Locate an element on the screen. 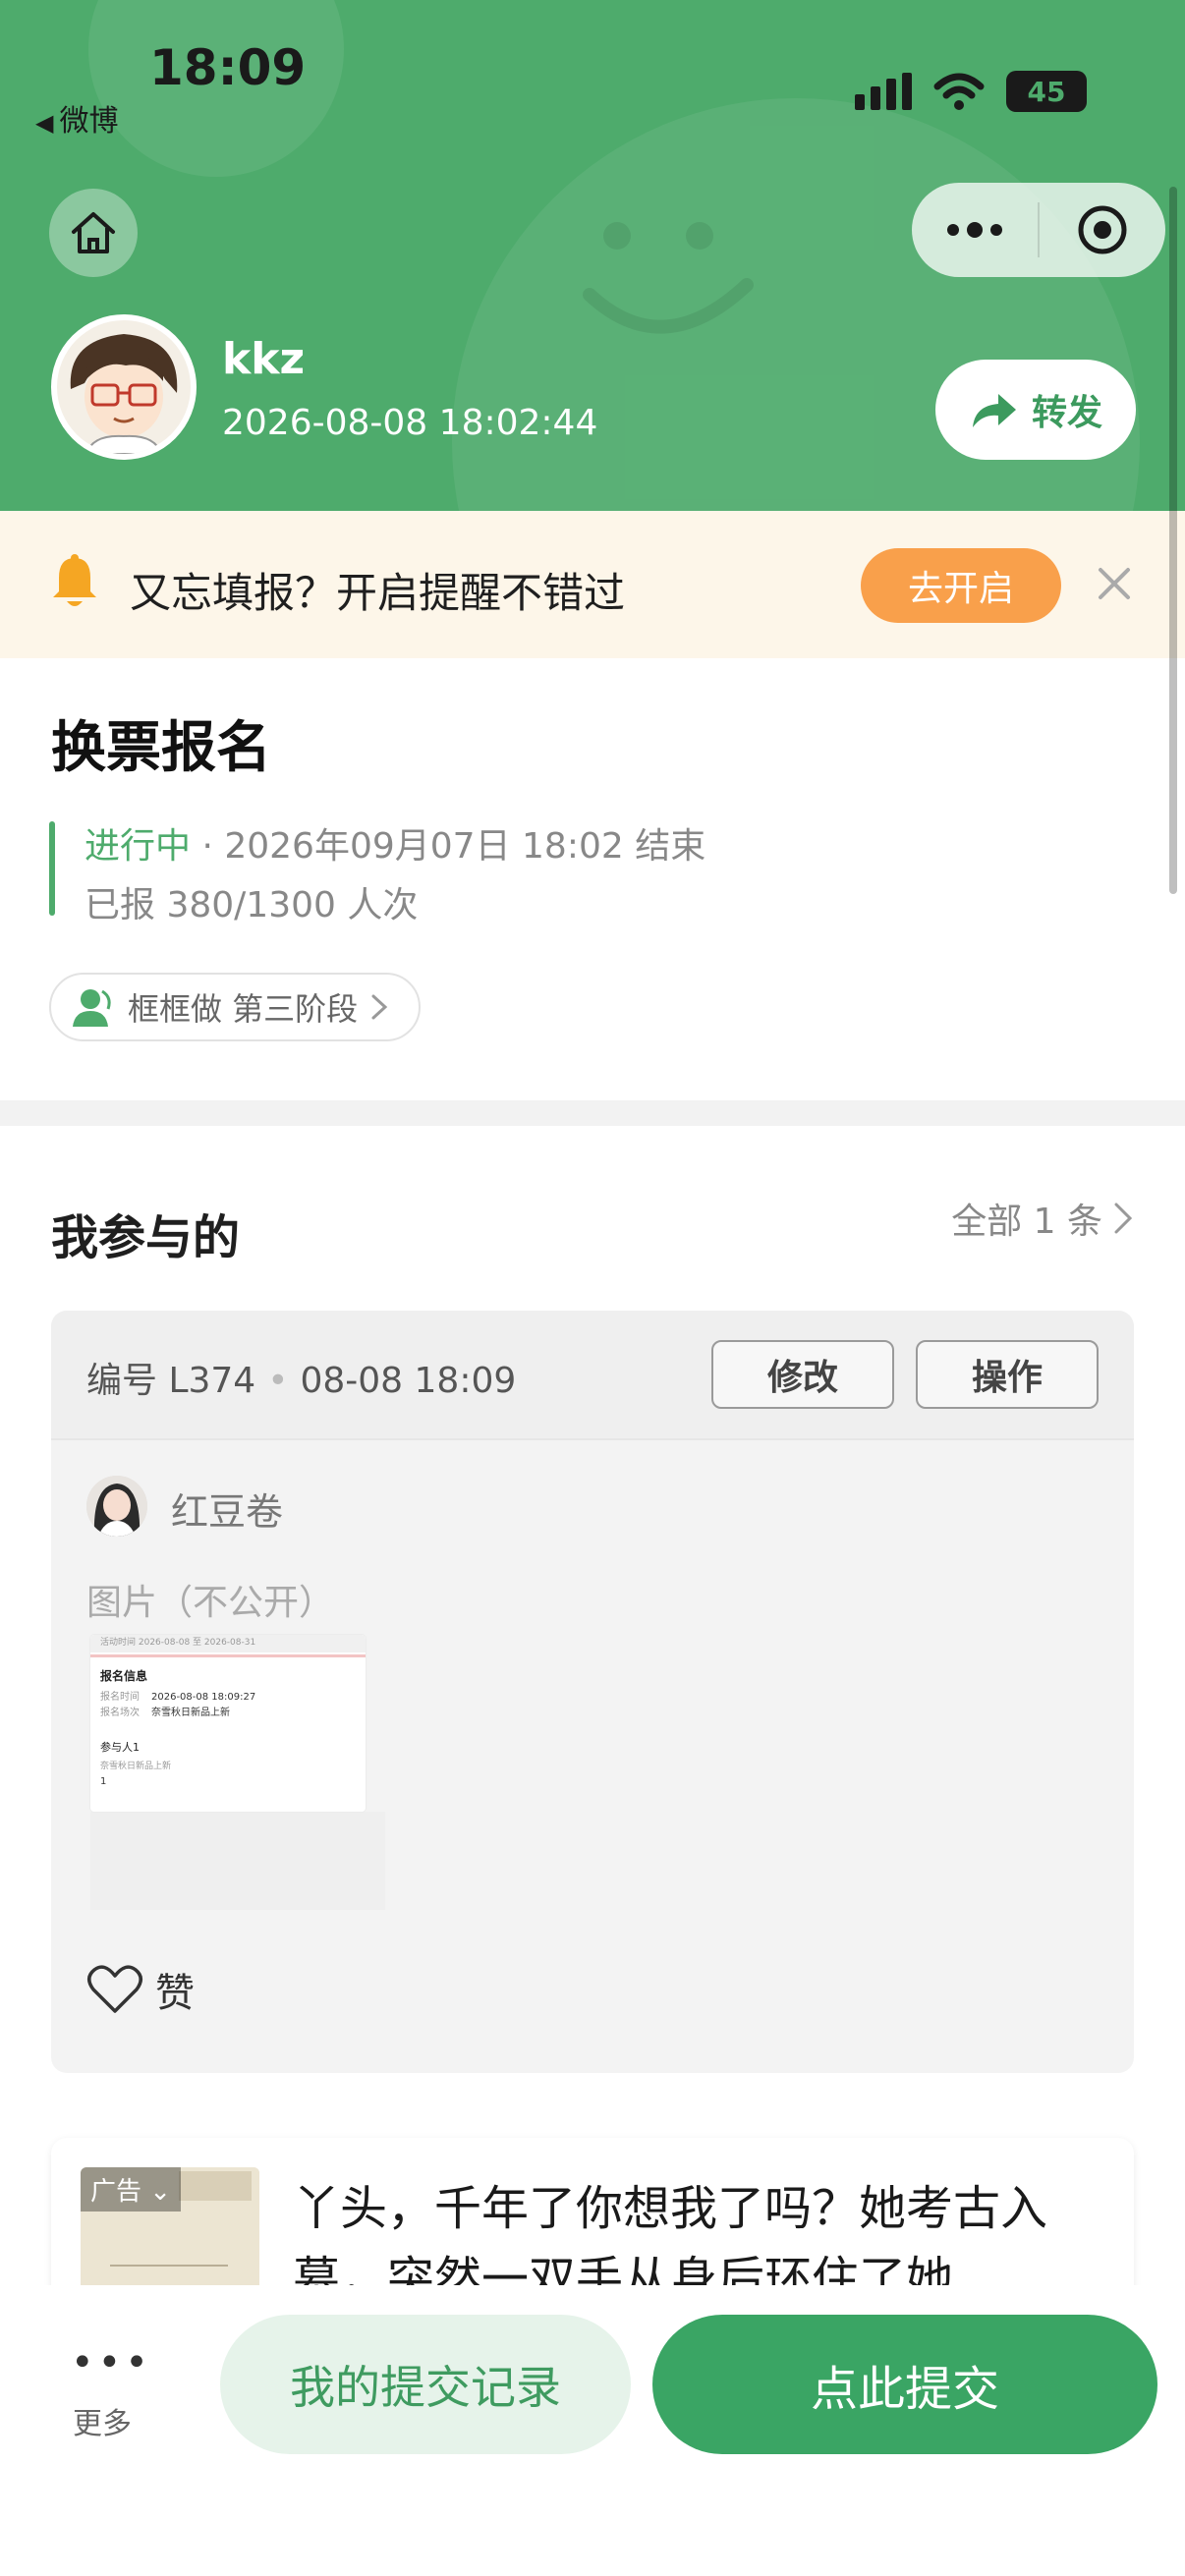  avatar-photo-icon is located at coordinates (117, 1506).